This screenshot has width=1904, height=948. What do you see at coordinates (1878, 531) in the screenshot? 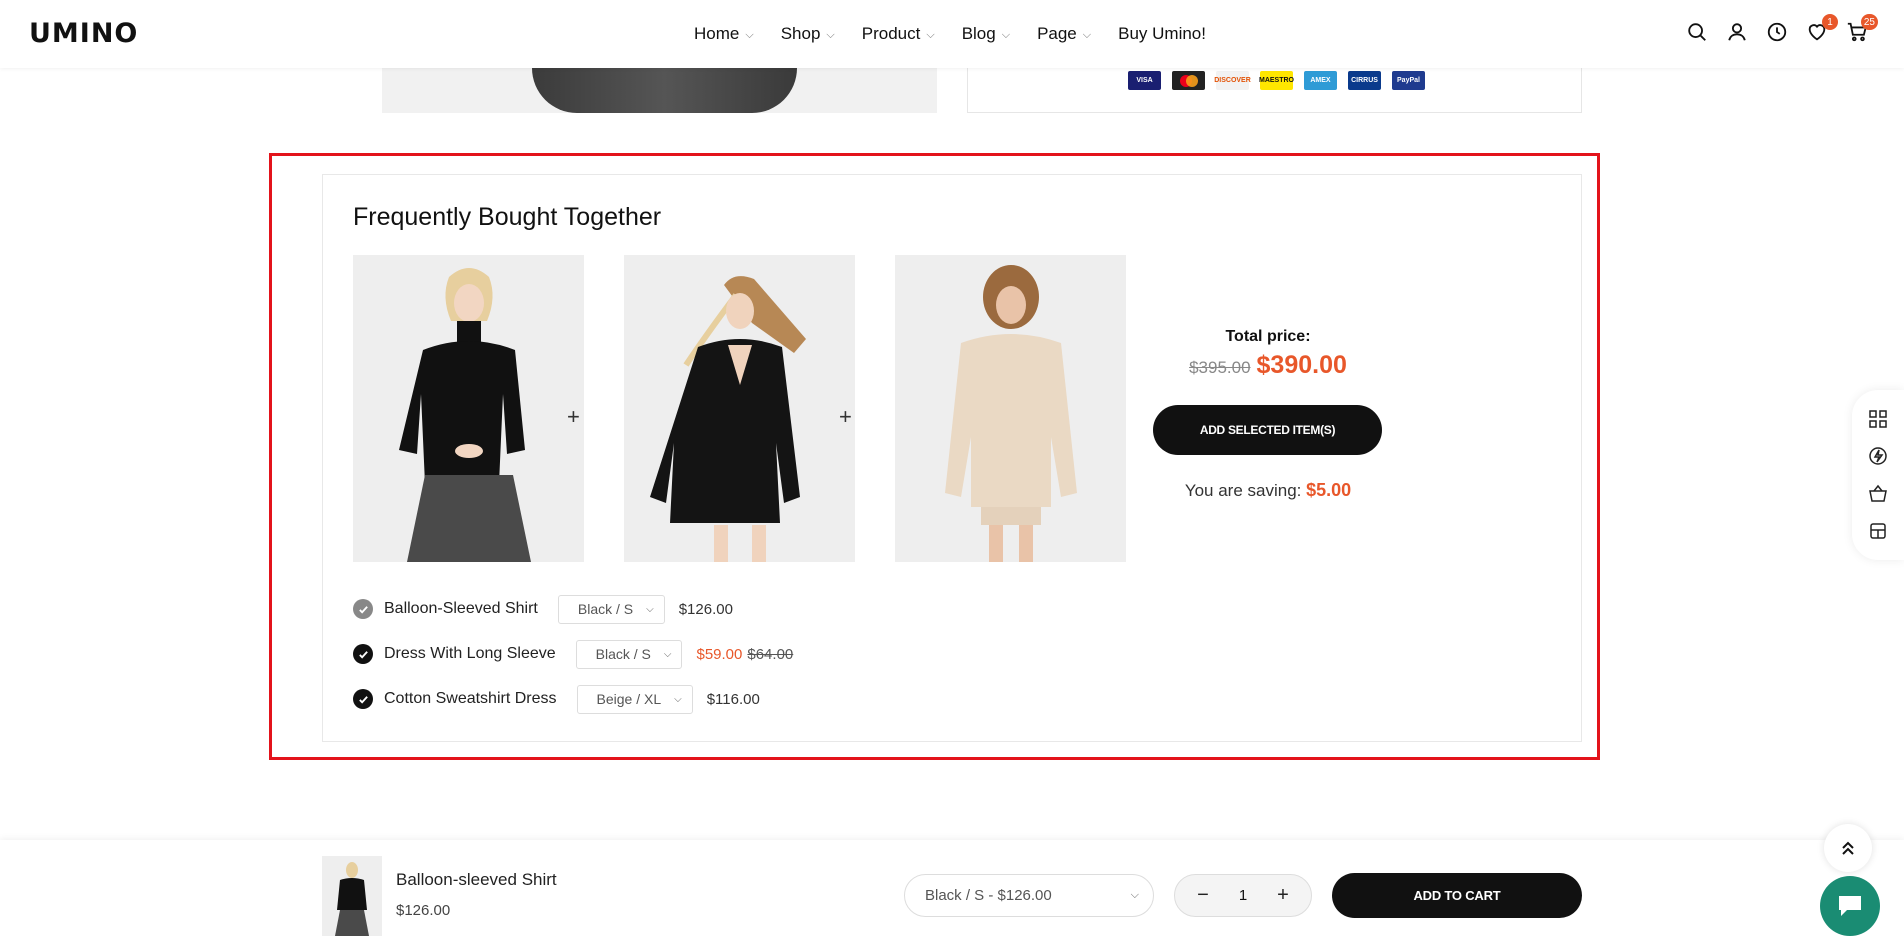
I see `shop-icon` at bounding box center [1878, 531].